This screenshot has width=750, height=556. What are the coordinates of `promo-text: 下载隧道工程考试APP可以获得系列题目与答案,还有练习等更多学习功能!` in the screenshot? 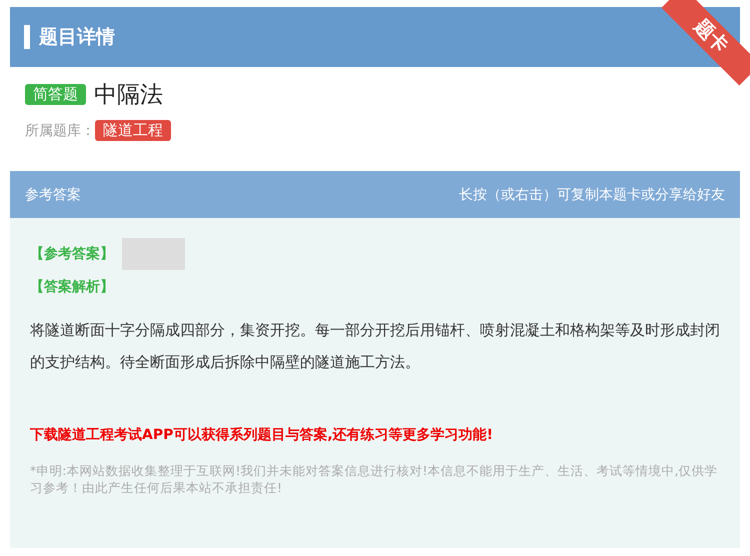 It's located at (262, 435).